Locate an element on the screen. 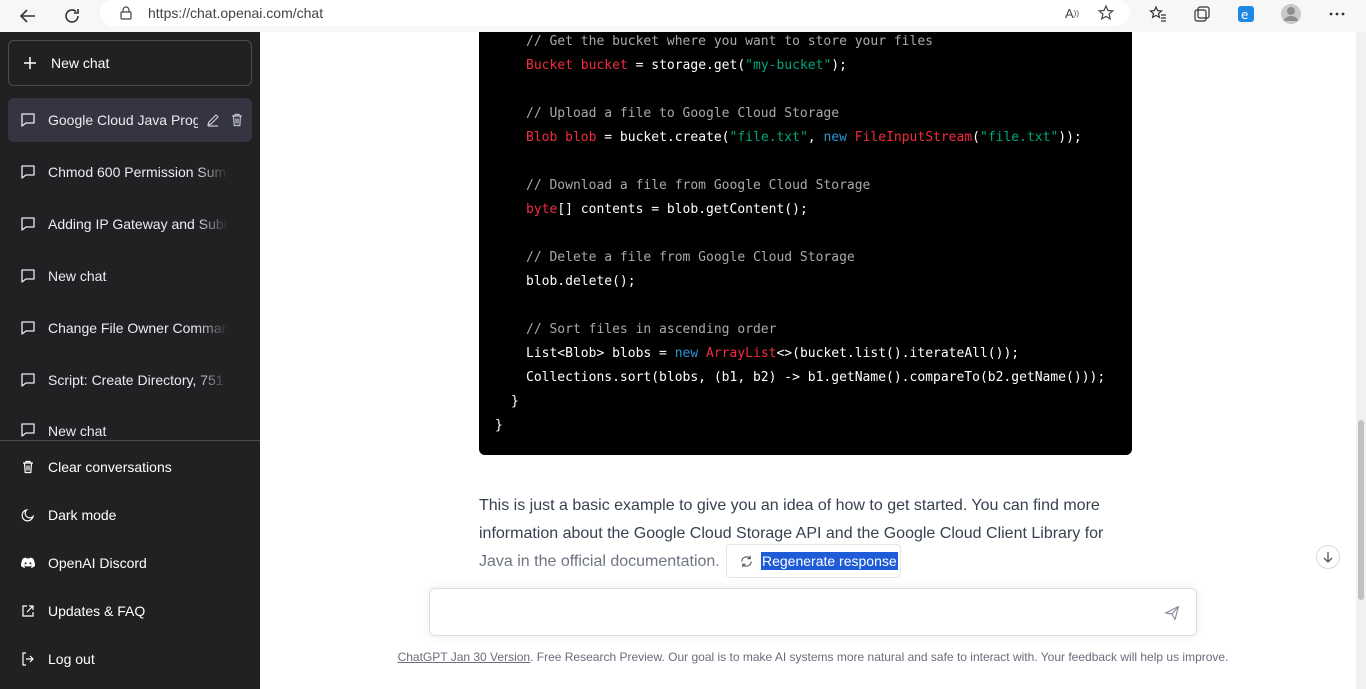  message-input-box is located at coordinates (813, 612).